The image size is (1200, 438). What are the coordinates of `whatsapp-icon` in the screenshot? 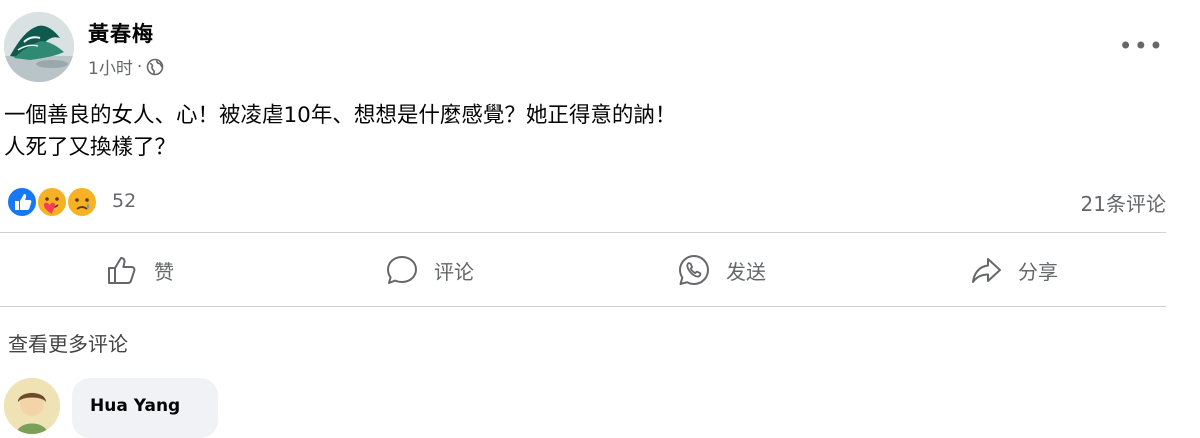 It's located at (694, 270).